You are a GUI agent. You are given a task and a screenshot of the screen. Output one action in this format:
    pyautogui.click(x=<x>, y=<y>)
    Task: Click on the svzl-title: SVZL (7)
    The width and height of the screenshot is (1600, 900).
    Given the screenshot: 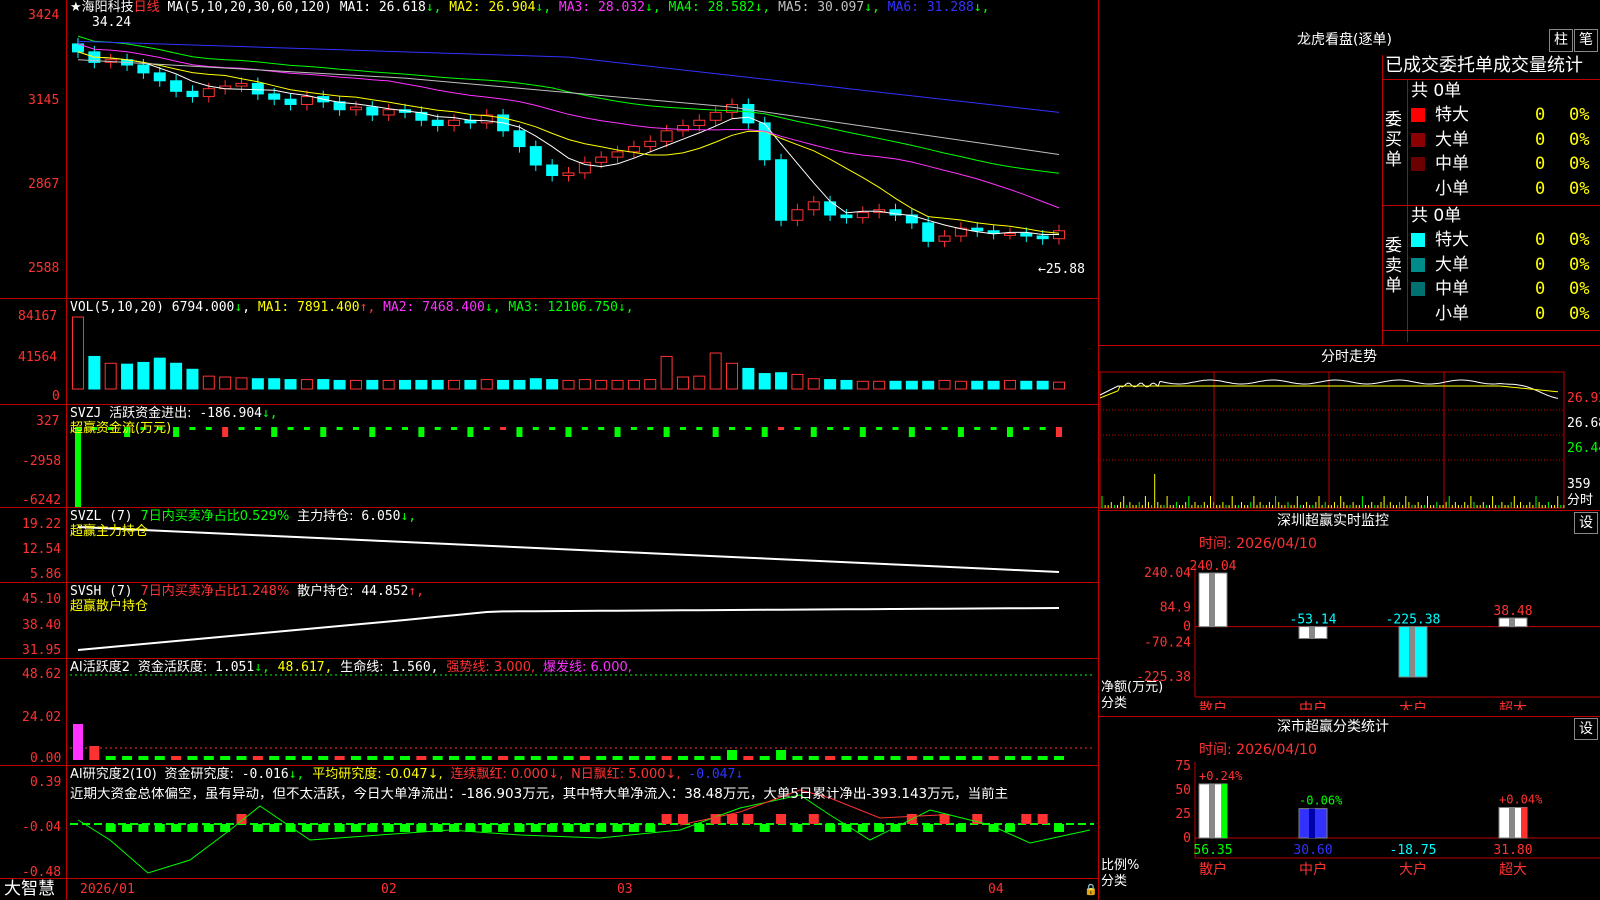 What is the action you would take?
    pyautogui.click(x=101, y=516)
    